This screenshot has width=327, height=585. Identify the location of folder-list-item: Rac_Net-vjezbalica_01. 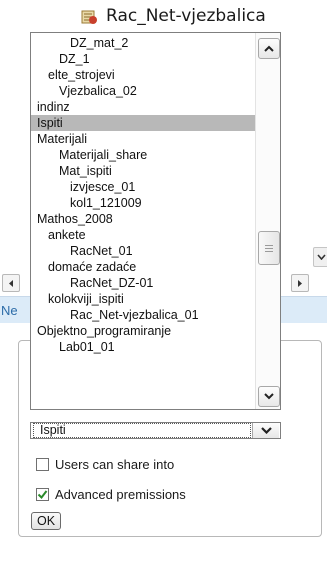
(155, 315).